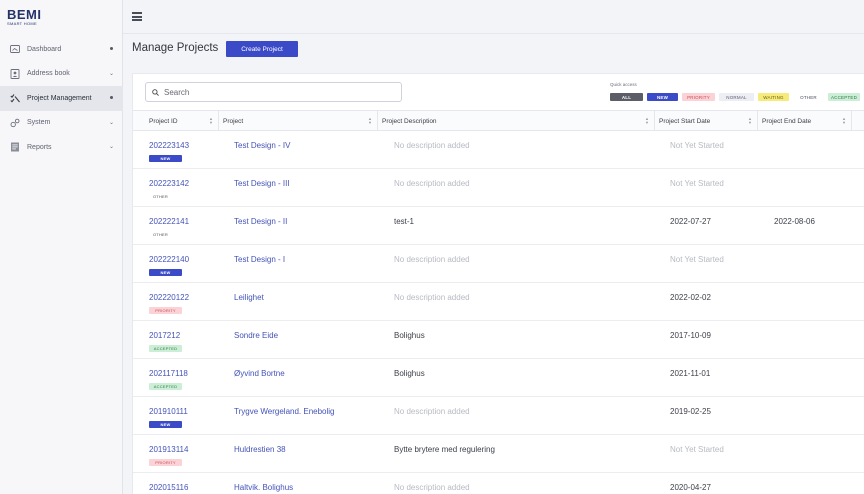  I want to click on project-id-link: 202222141, so click(169, 221).